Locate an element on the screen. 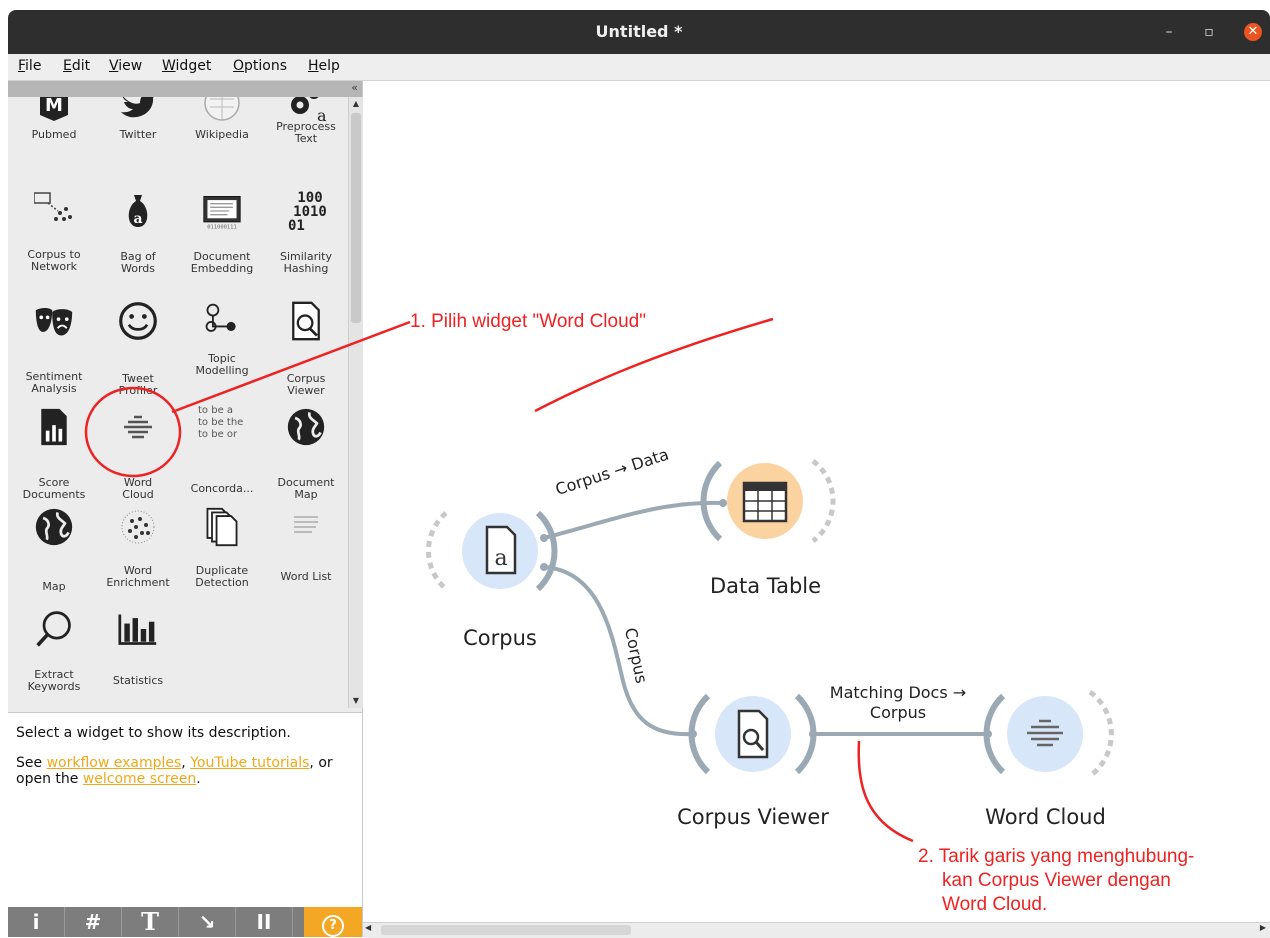  widget-label: Word List is located at coordinates (306, 576).